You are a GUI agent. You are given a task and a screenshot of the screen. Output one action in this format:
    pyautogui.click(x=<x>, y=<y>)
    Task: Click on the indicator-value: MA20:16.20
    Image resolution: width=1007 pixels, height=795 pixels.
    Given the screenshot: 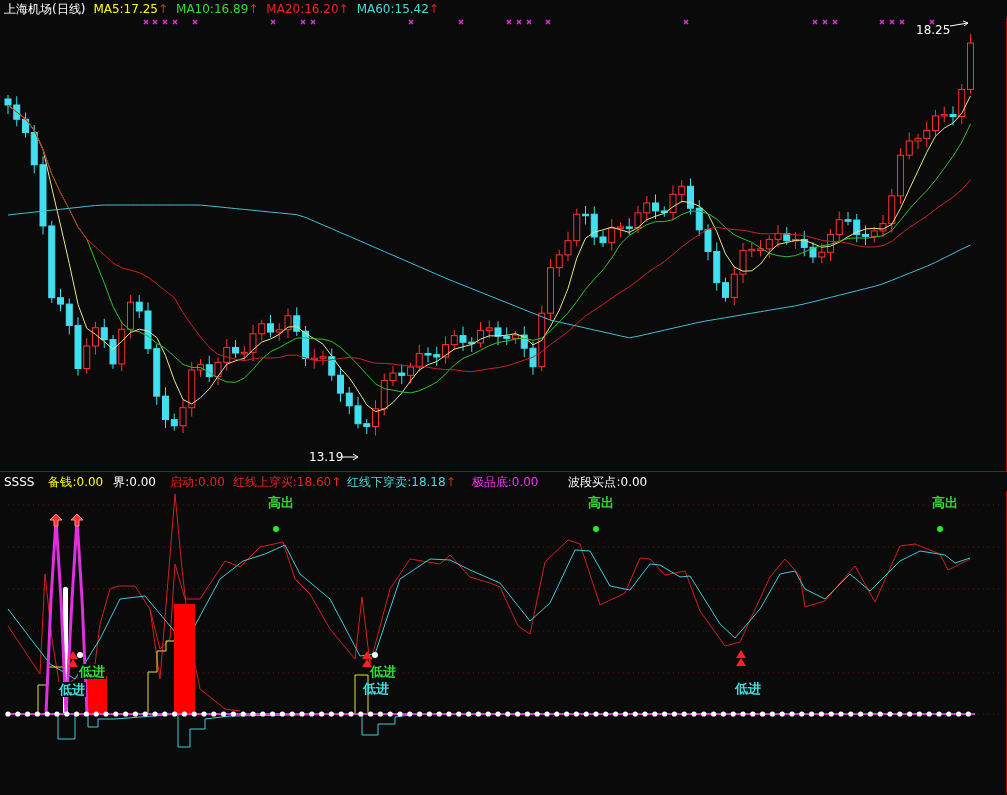 What is the action you would take?
    pyautogui.click(x=302, y=9)
    